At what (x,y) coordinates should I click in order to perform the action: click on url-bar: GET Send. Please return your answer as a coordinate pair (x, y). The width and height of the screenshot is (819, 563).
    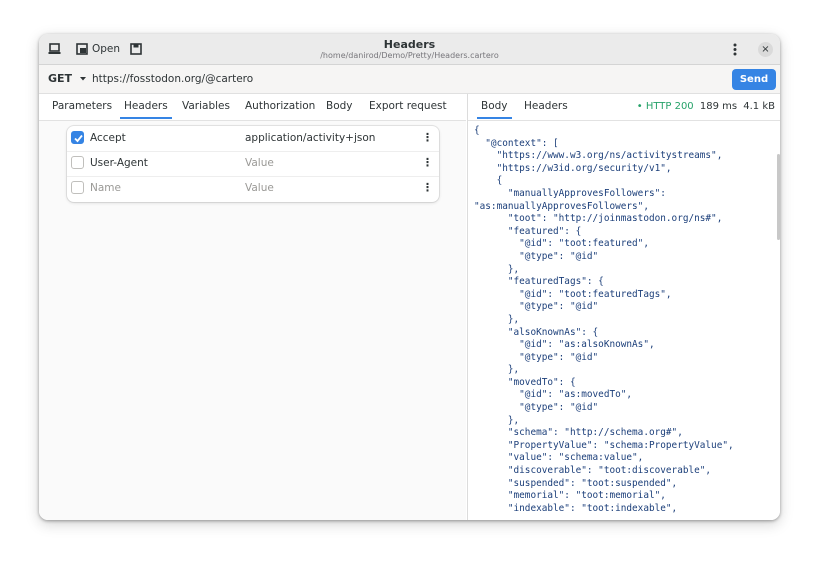
    Looking at the image, I should click on (409, 79).